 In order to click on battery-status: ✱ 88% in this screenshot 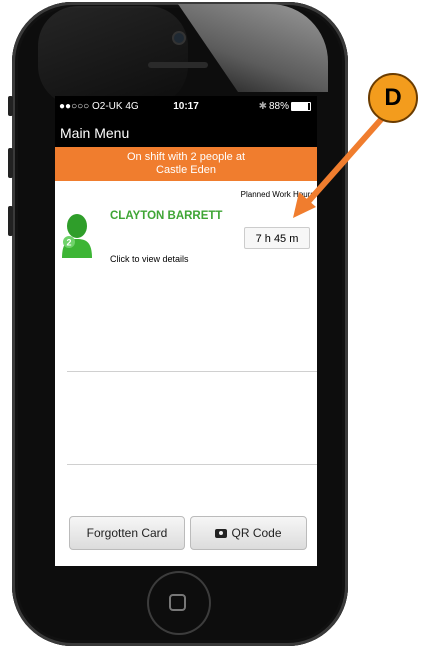, I will do `click(285, 106)`.